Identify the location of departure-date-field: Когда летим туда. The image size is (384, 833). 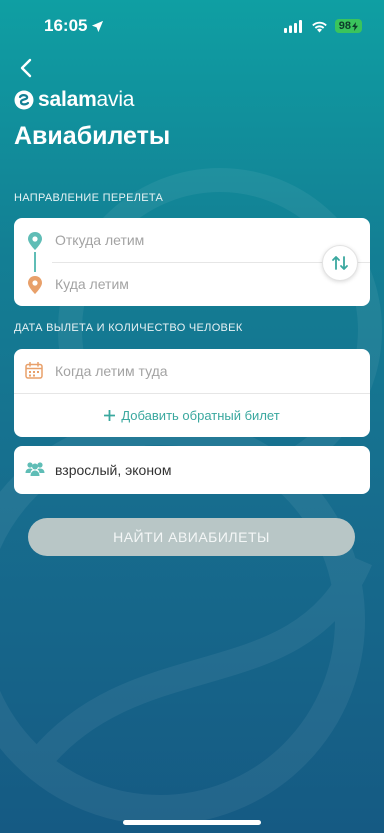
(192, 371).